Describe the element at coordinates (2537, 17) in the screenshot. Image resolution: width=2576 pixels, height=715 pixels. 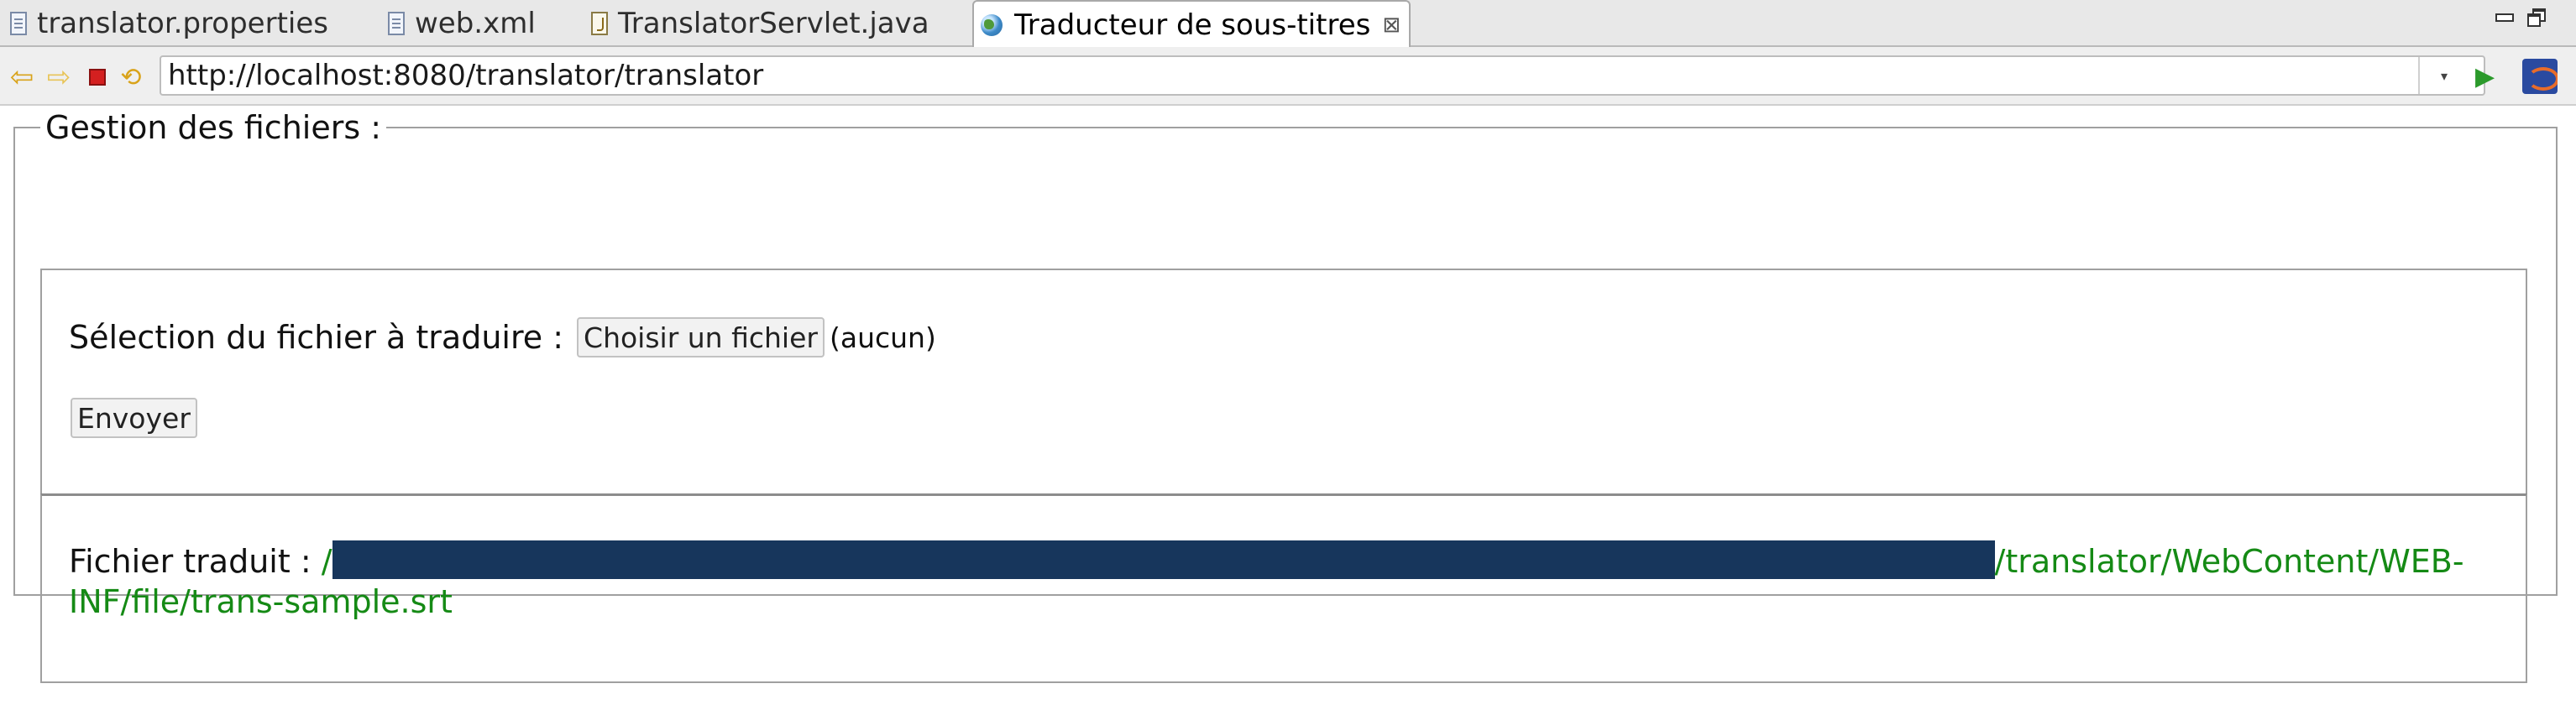
I see `restore-icon` at that location.